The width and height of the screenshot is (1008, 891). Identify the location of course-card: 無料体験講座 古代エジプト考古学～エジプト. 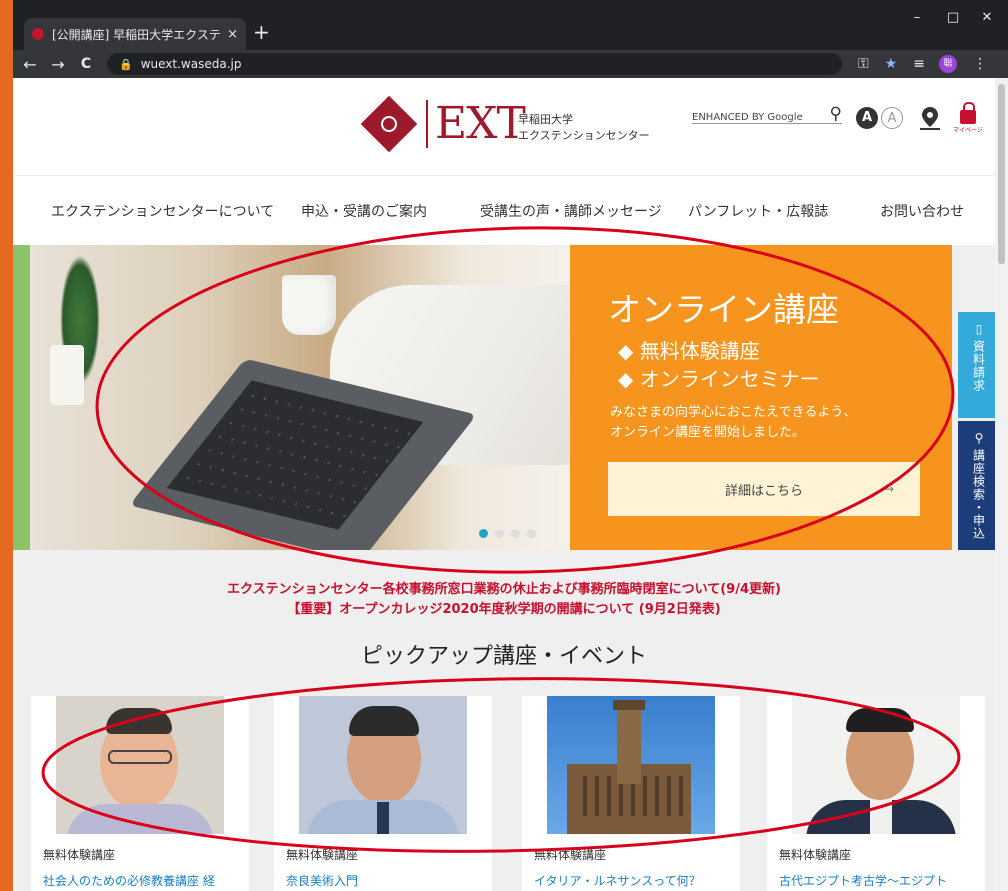
(876, 793).